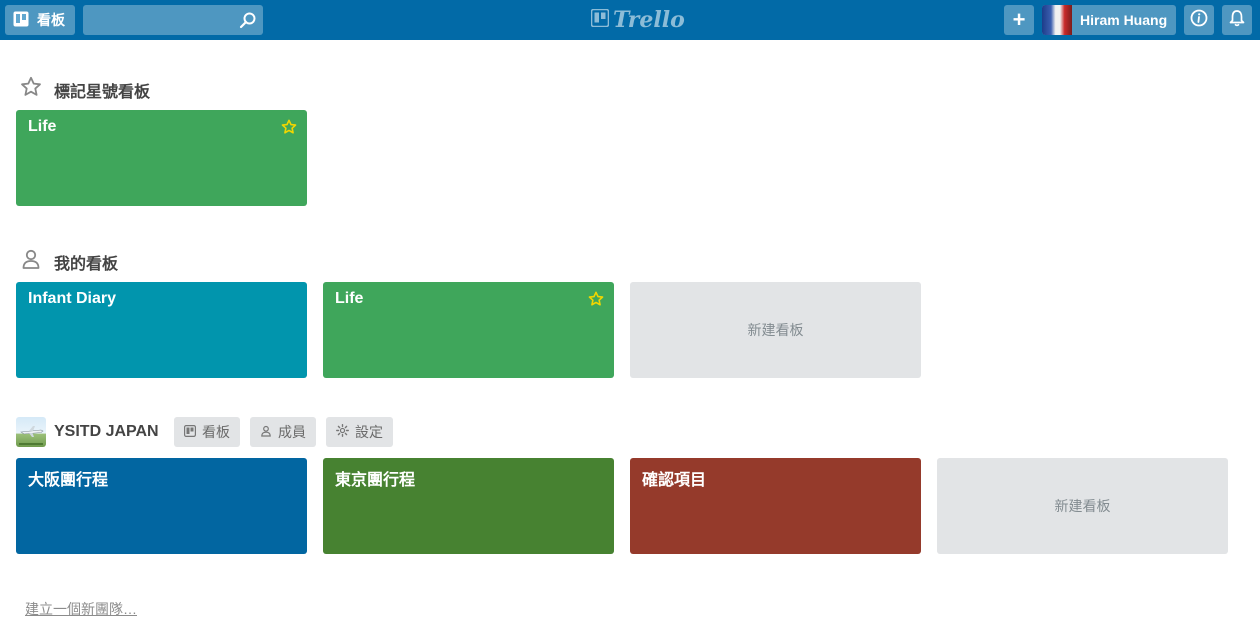 This screenshot has width=1260, height=629. What do you see at coordinates (86, 264) in the screenshot?
I see `my-boards-title: 我的看板` at bounding box center [86, 264].